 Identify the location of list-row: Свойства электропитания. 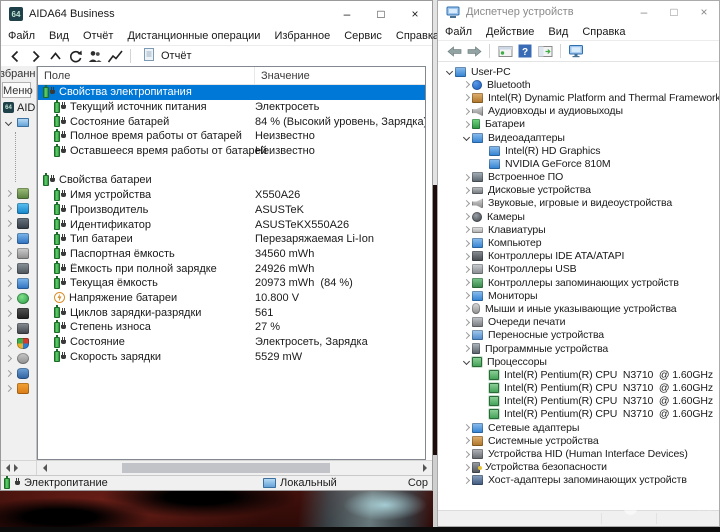
(231, 92).